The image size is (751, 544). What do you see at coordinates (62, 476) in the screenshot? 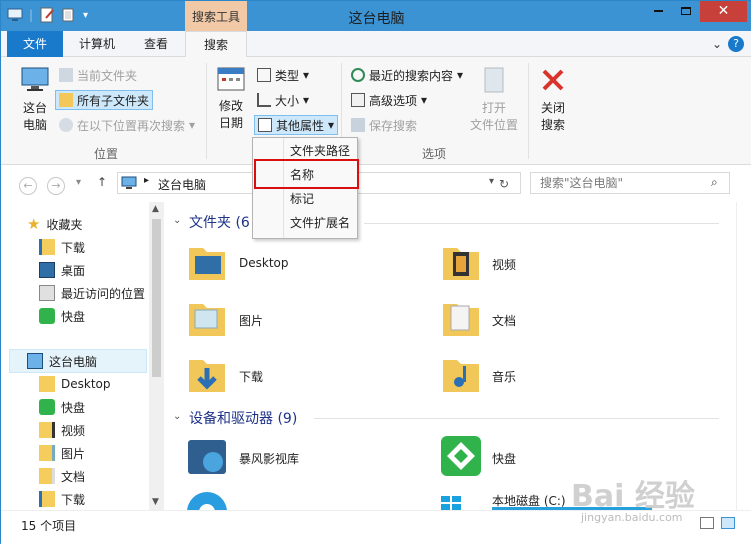
I see `sidebar-item-documents: 文档` at bounding box center [62, 476].